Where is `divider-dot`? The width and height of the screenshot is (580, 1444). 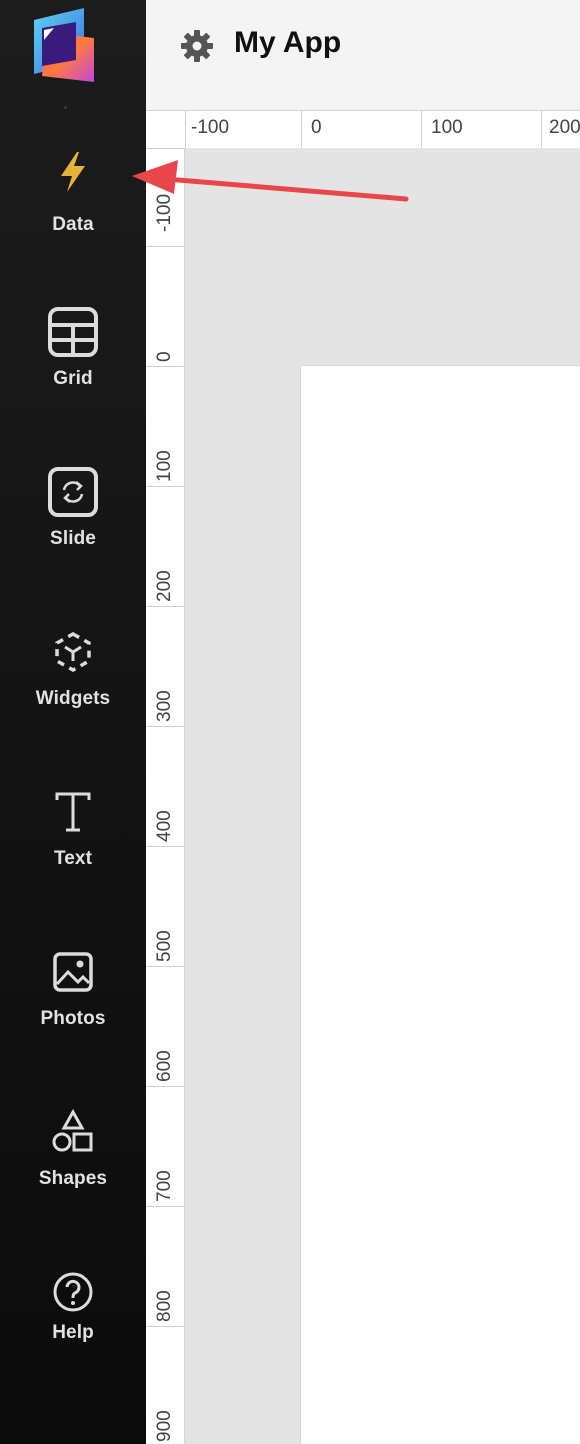
divider-dot is located at coordinates (65, 107).